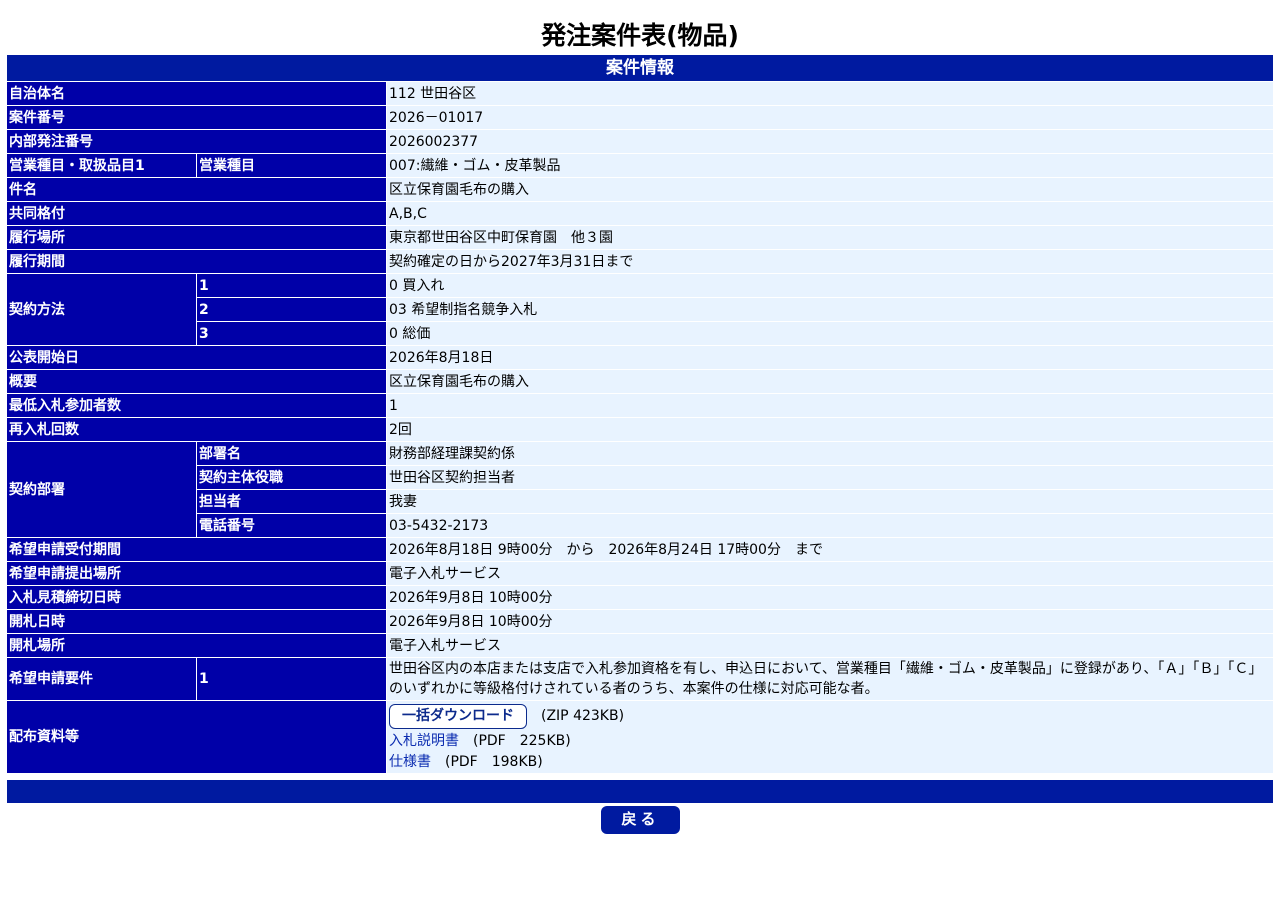 The width and height of the screenshot is (1280, 900). I want to click on doc-link-setsumeisho: 入札説明書, so click(424, 741).